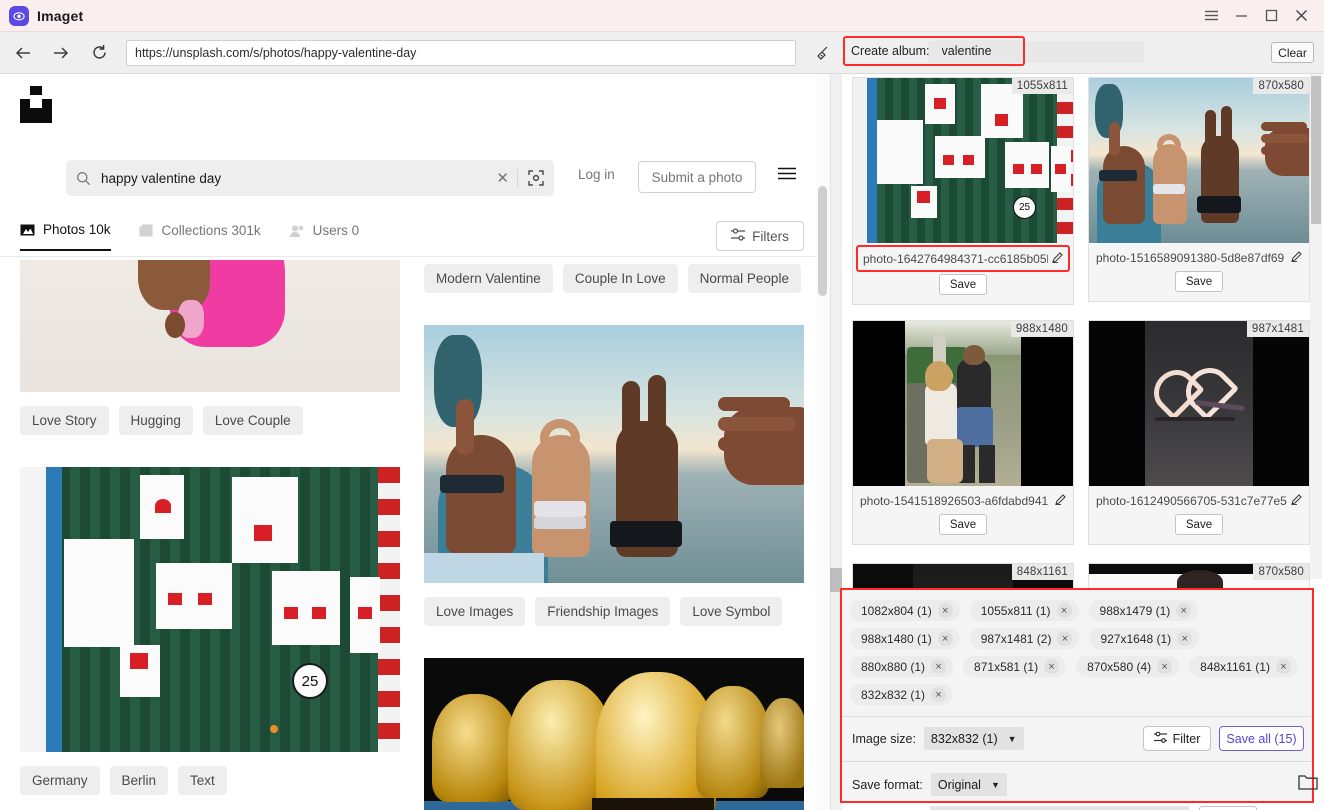 This screenshot has height=810, width=1324. I want to click on reload-icon, so click(99, 53).